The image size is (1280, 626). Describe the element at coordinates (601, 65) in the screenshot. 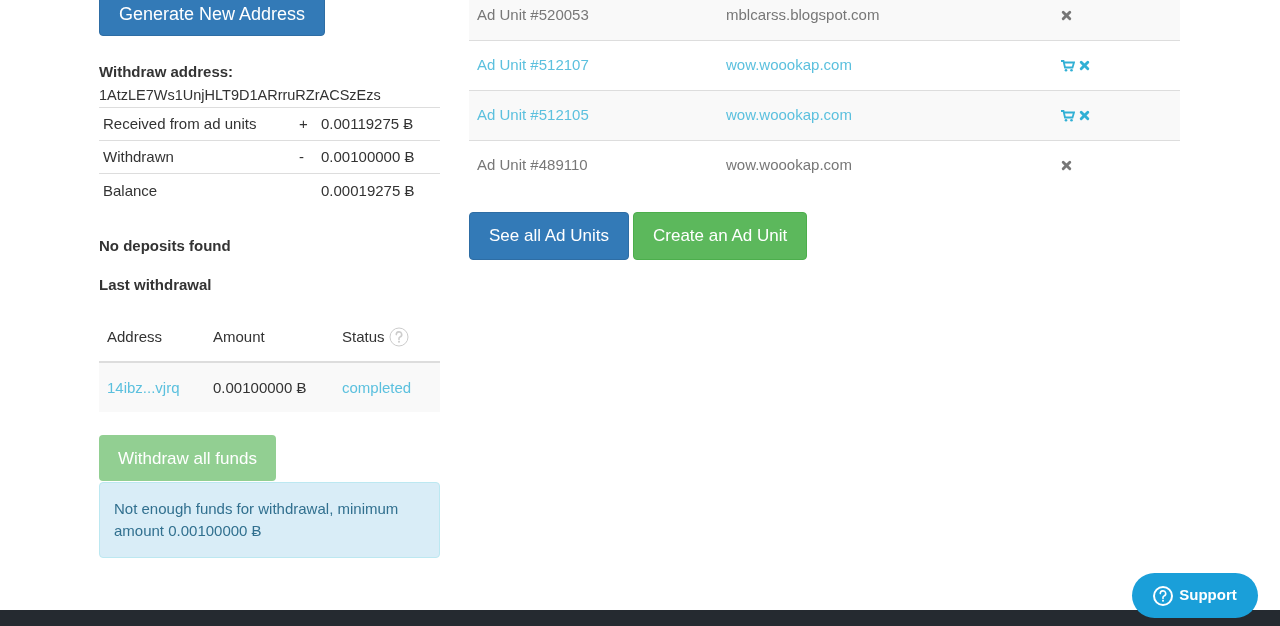

I see `ad-unit-link: Ad Unit #512107` at that location.